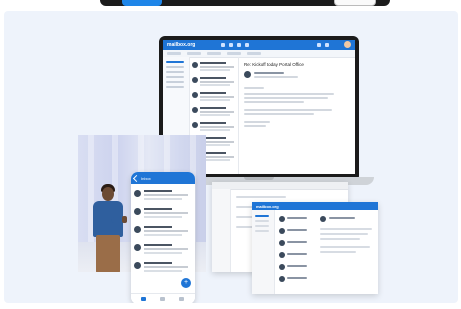 This screenshot has width=461, height=309. What do you see at coordinates (146, 178) in the screenshot?
I see `phone-header-title: Inbox` at bounding box center [146, 178].